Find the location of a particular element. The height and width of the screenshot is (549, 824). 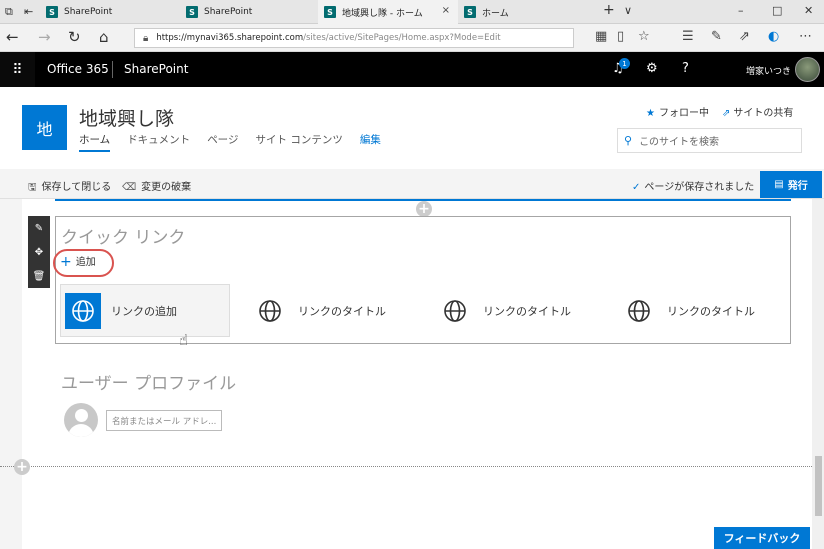

new-tab-button: + is located at coordinates (609, 10).